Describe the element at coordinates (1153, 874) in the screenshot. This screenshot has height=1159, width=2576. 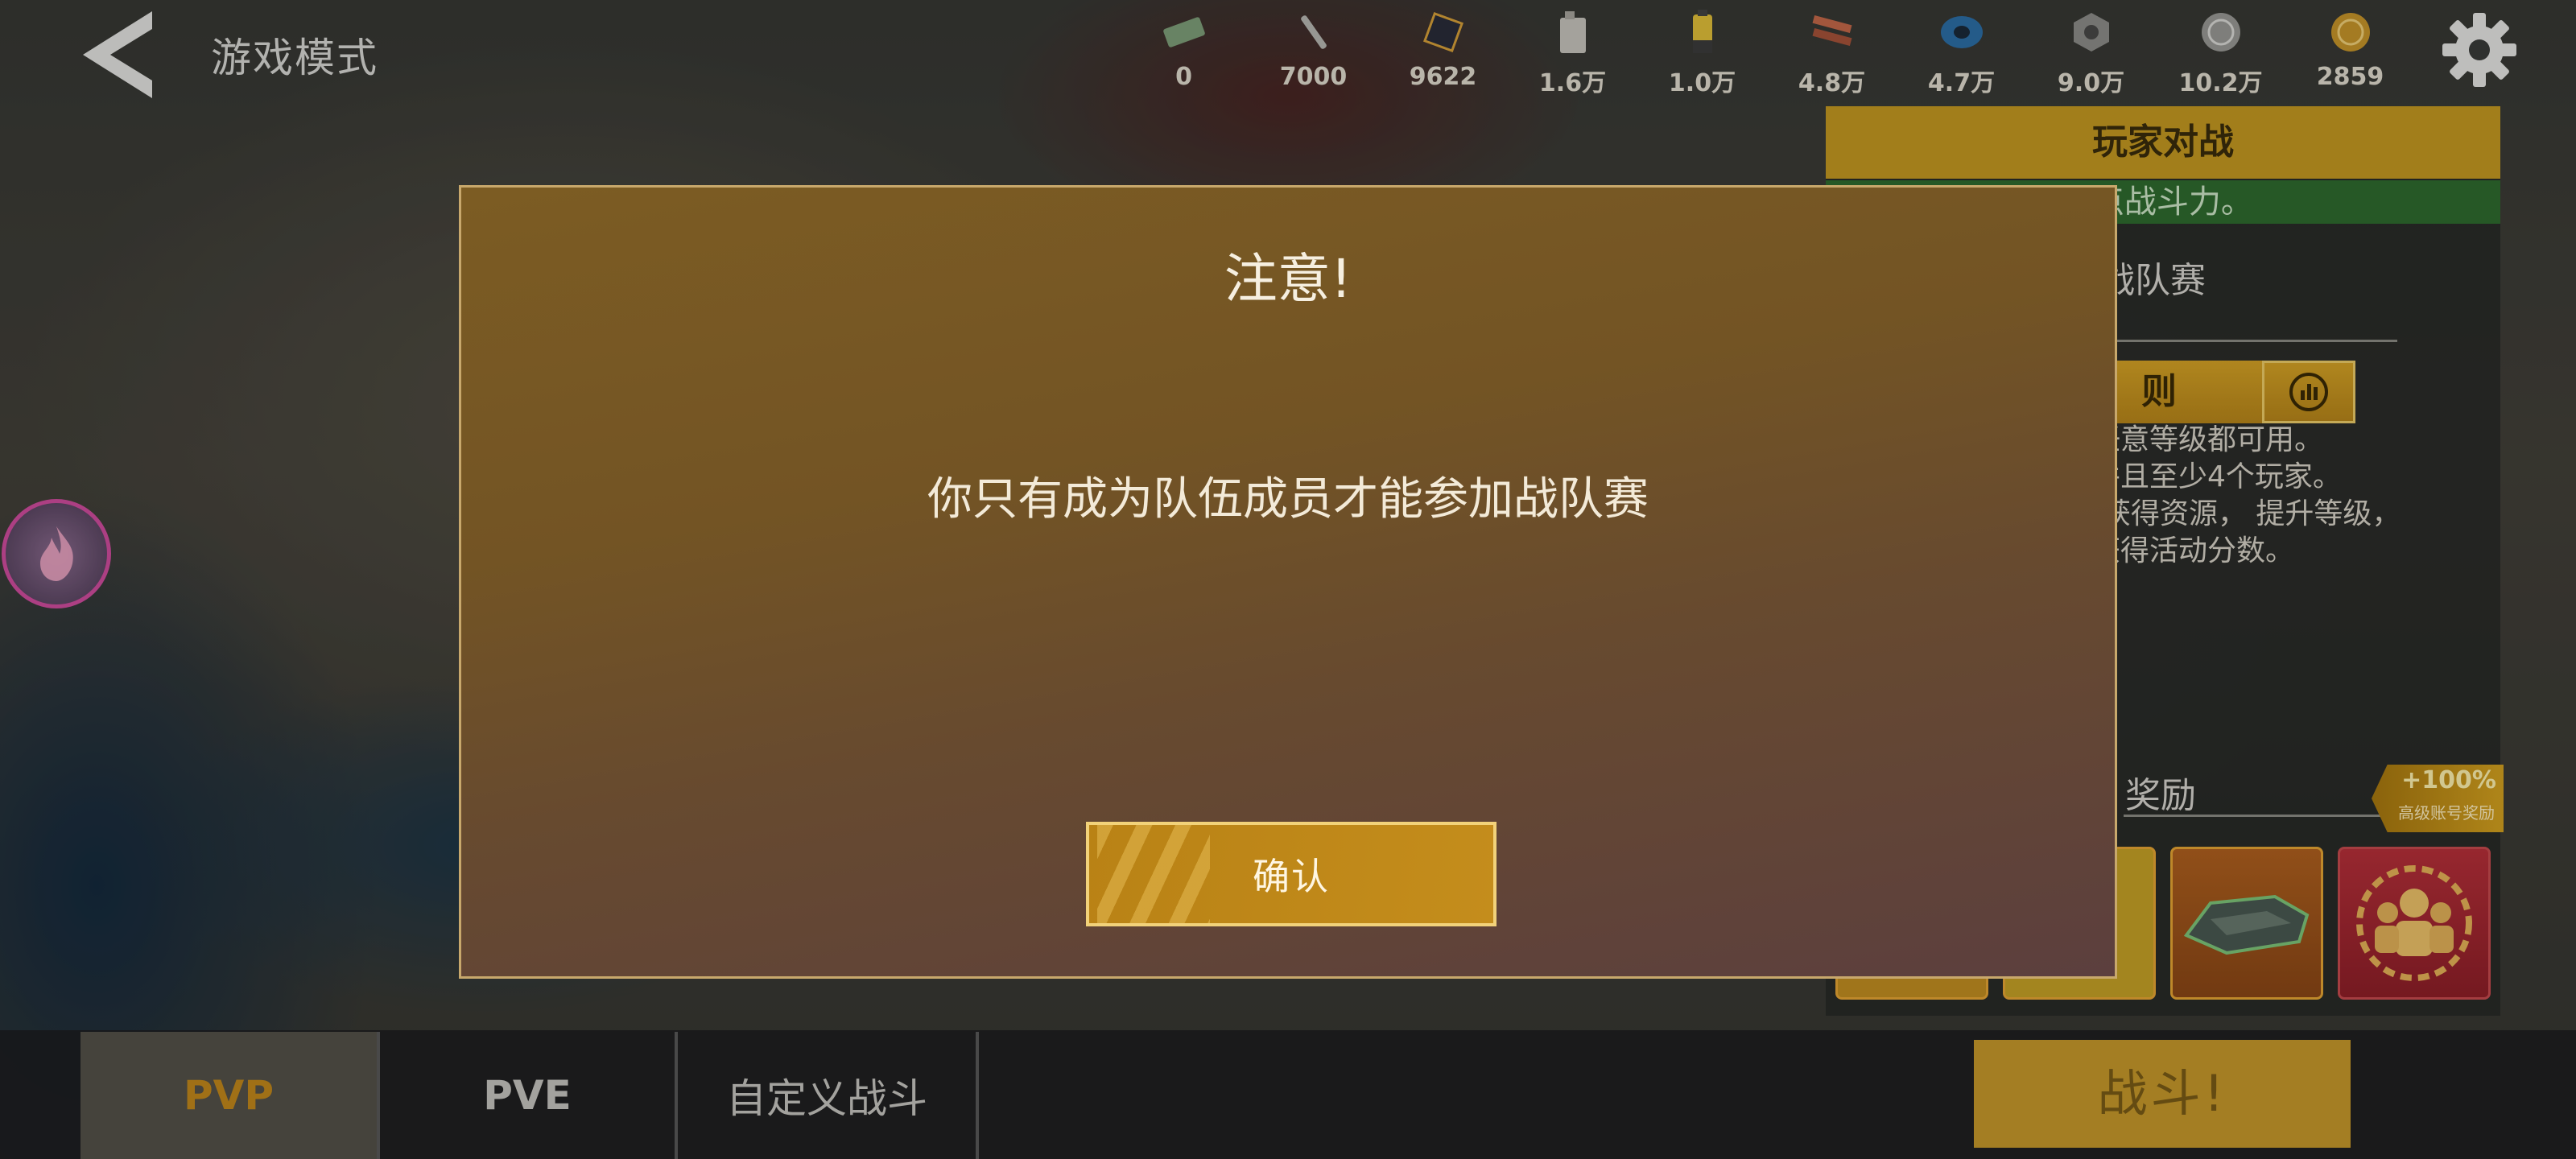
I see `button-stripes` at that location.